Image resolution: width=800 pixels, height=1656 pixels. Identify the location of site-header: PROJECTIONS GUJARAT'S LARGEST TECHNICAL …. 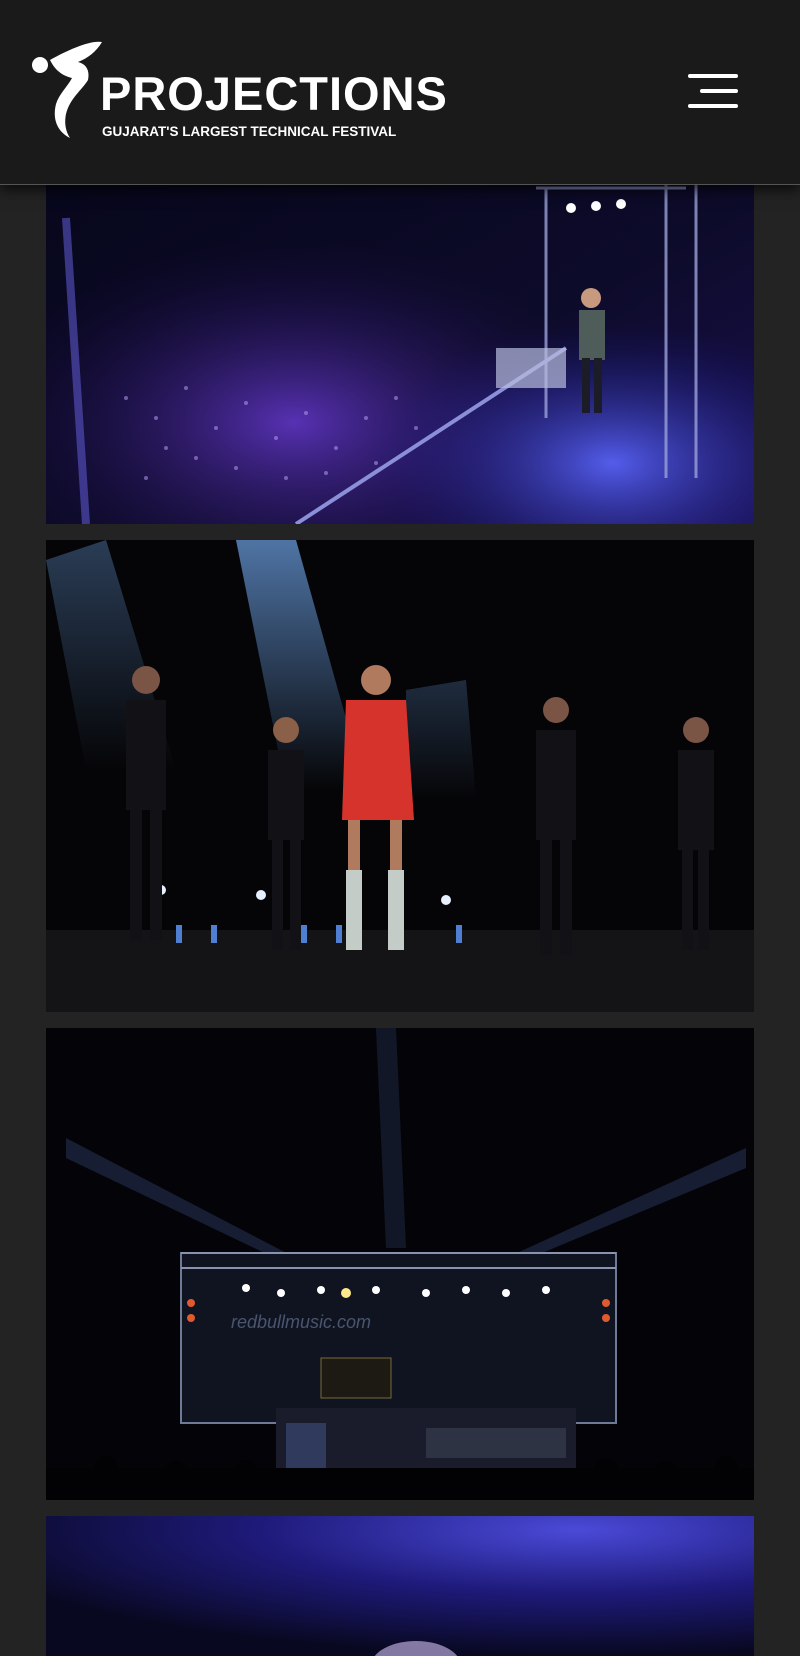
(400, 92).